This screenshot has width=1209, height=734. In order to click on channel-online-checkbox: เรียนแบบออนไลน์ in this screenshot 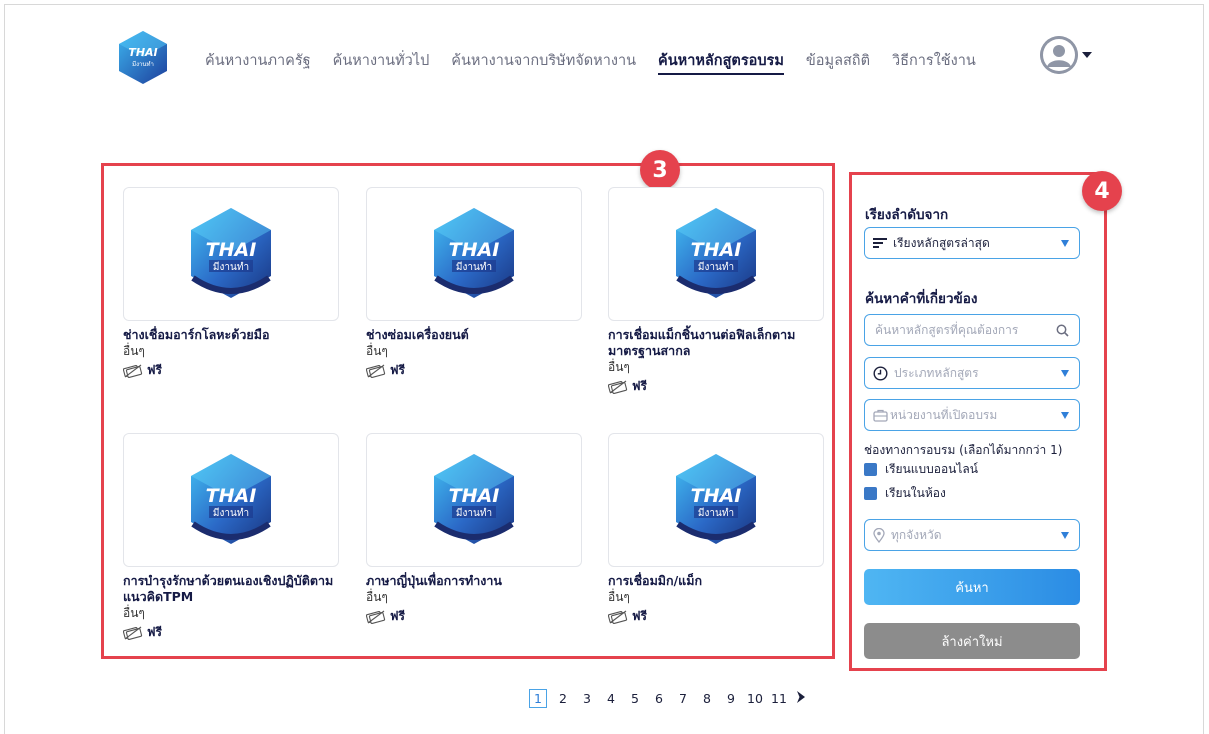, I will do `click(921, 469)`.